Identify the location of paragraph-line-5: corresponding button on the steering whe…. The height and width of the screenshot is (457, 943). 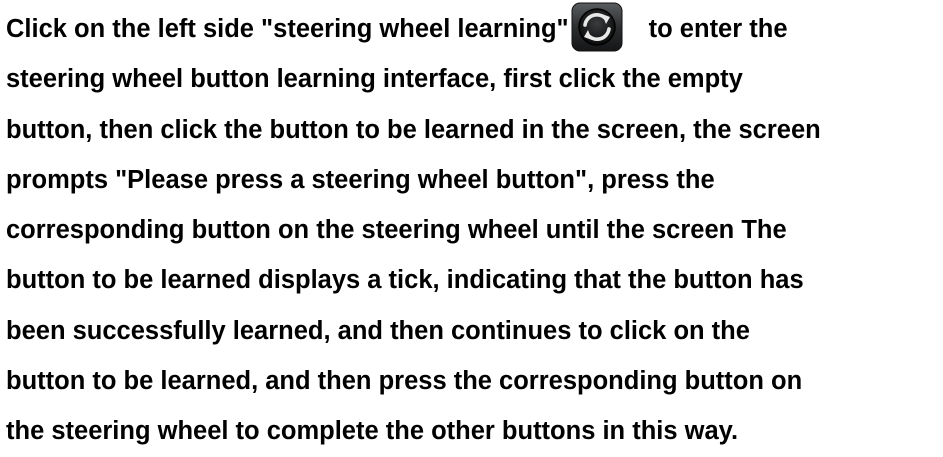
(396, 230).